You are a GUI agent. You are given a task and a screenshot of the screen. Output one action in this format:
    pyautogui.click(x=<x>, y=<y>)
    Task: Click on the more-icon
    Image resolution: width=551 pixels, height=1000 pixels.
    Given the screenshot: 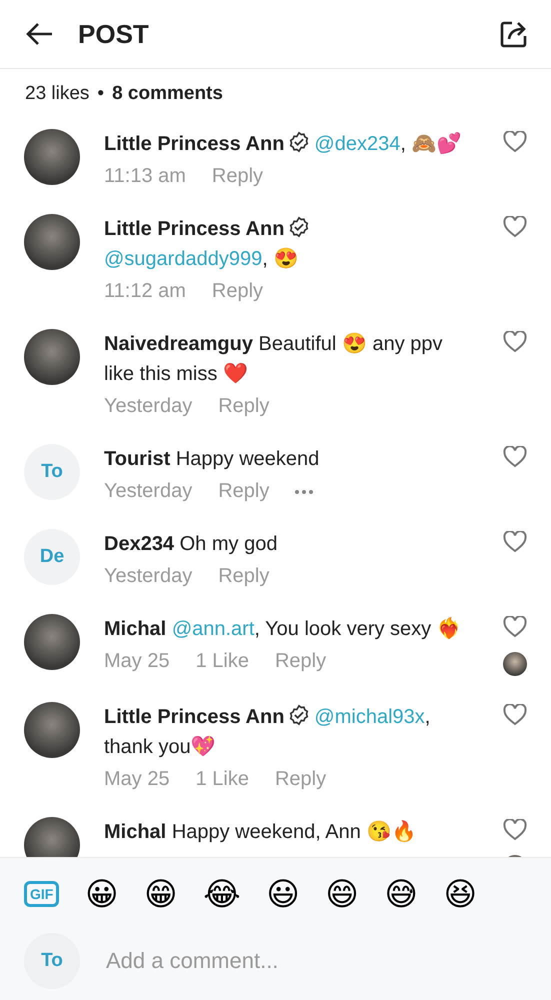 What is the action you would take?
    pyautogui.click(x=304, y=492)
    